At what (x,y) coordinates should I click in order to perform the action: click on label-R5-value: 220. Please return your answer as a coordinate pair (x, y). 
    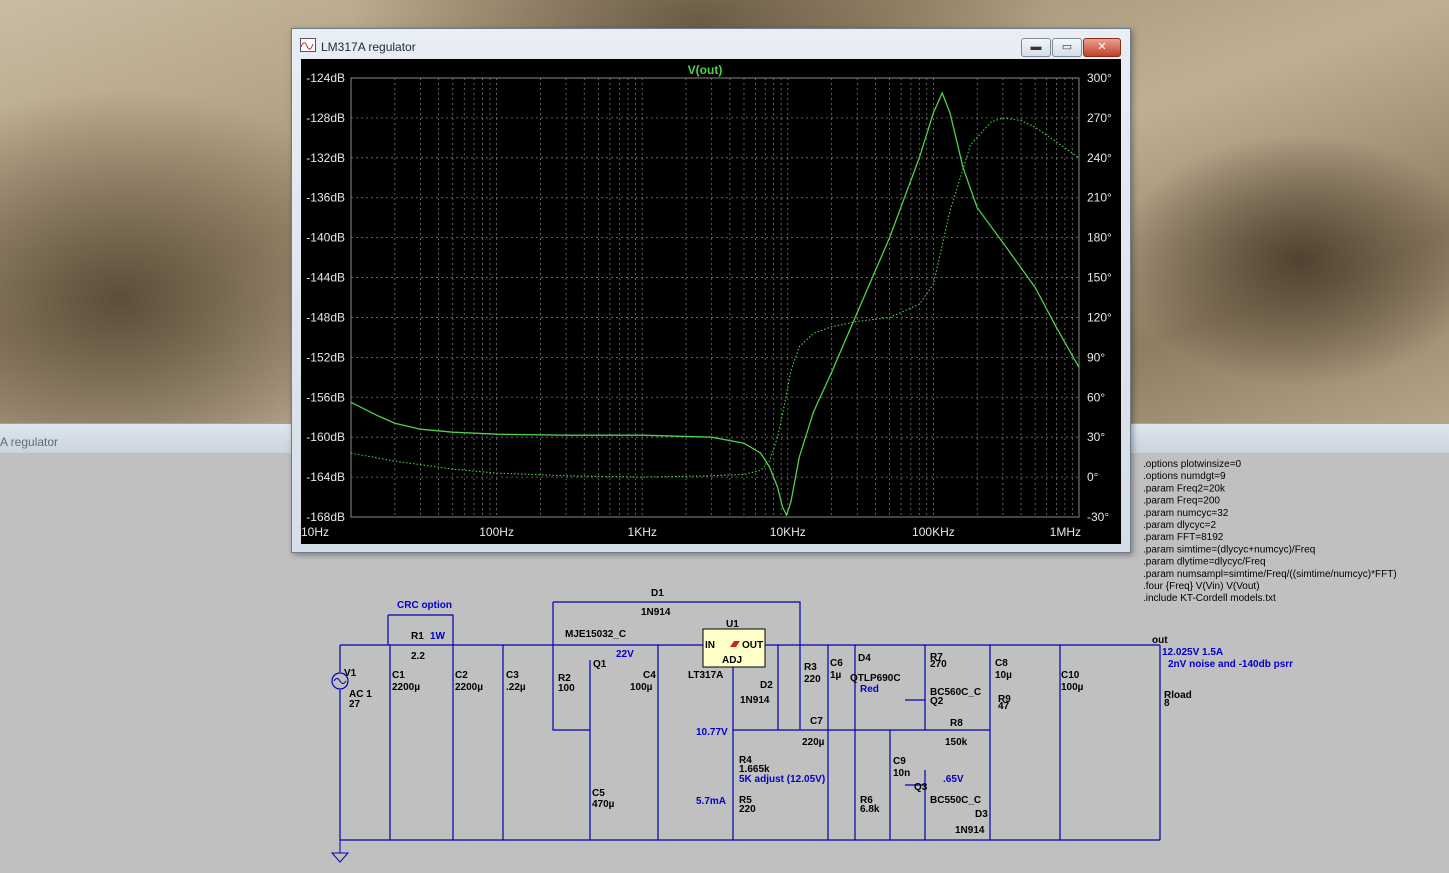
    Looking at the image, I should click on (747, 809).